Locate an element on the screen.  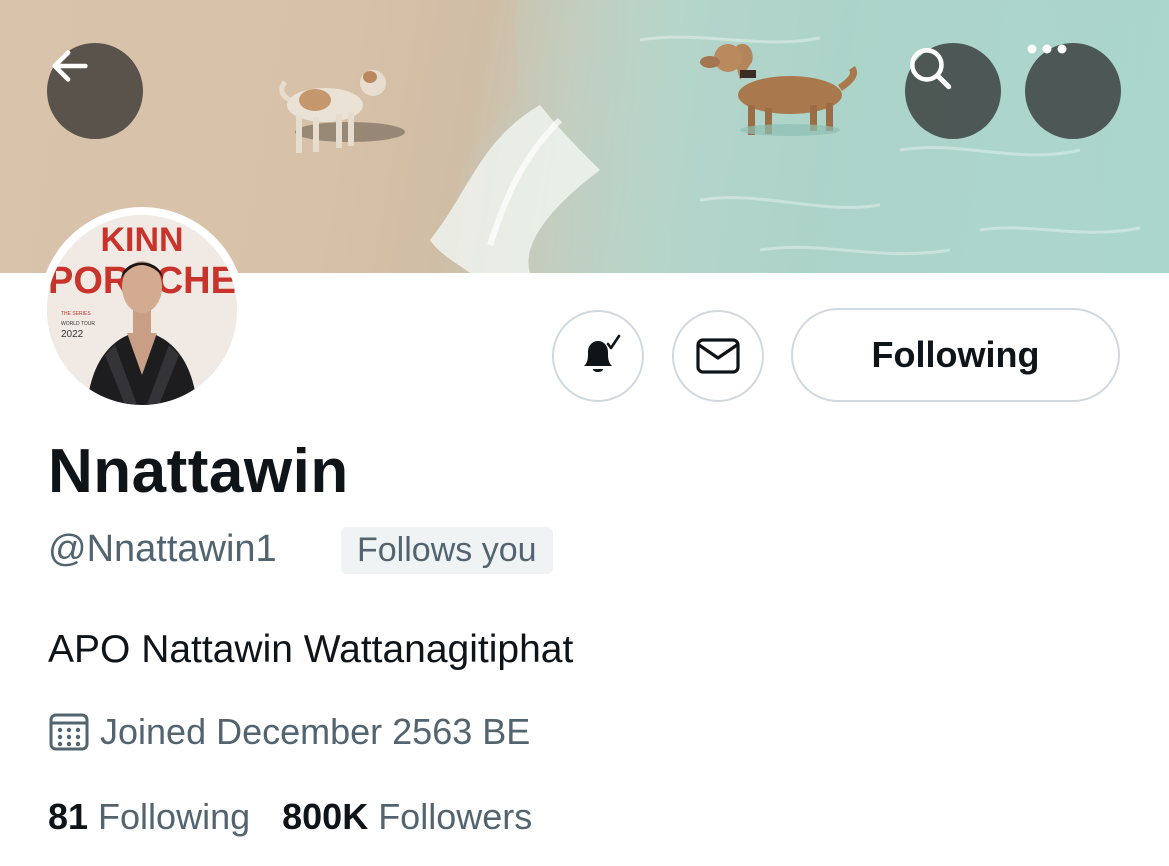
notifications-button is located at coordinates (598, 356).